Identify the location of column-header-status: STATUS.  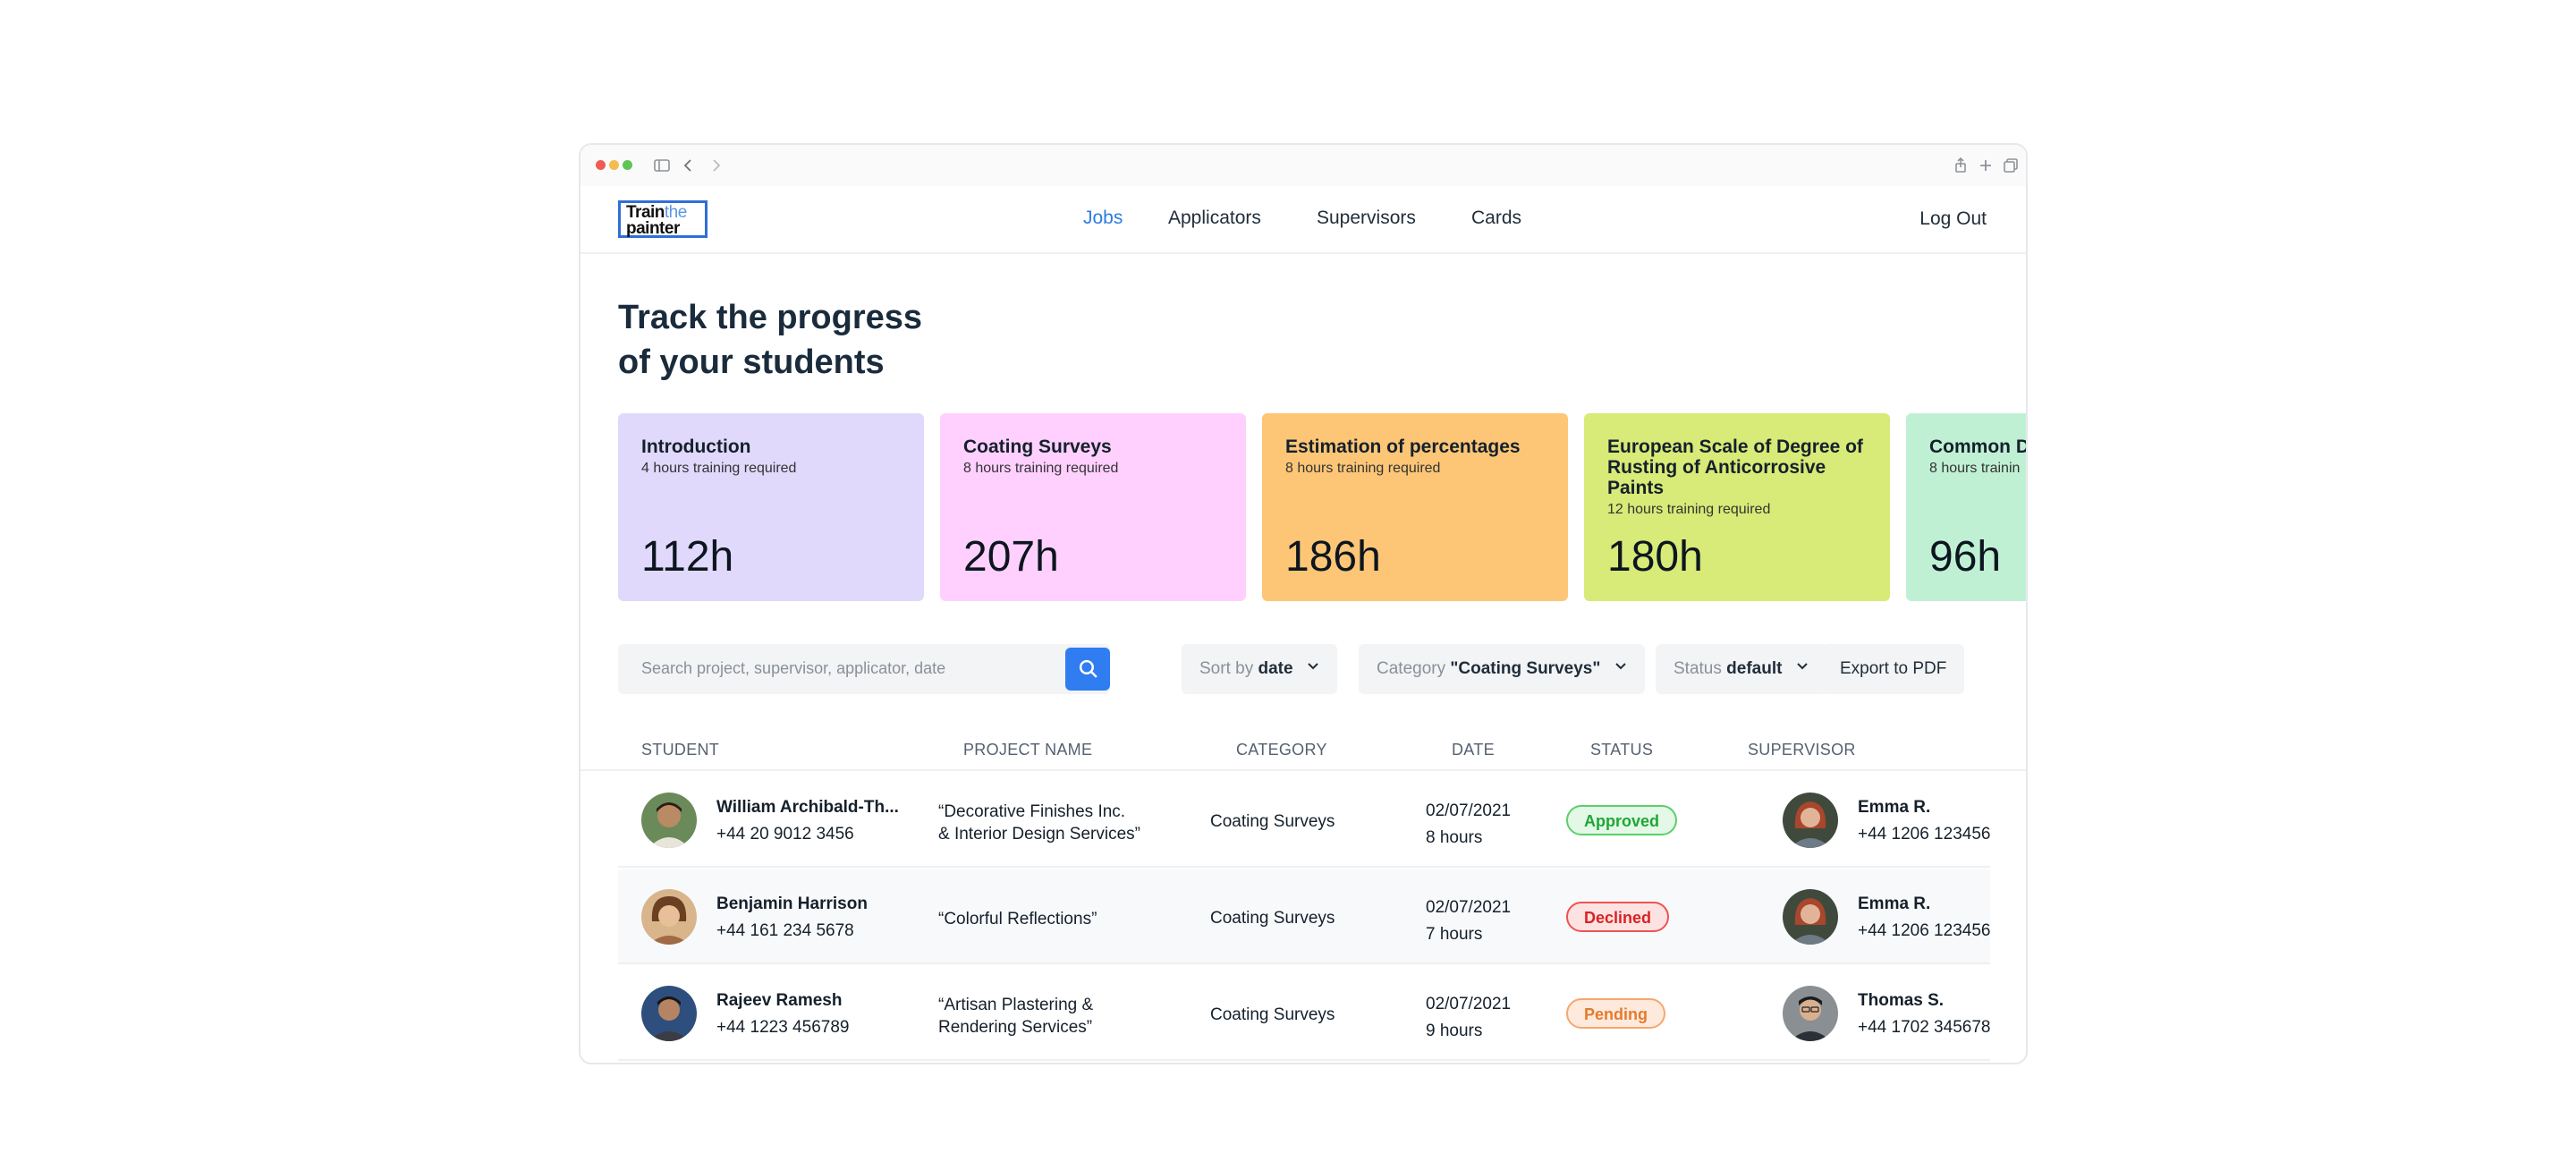
(1621, 750).